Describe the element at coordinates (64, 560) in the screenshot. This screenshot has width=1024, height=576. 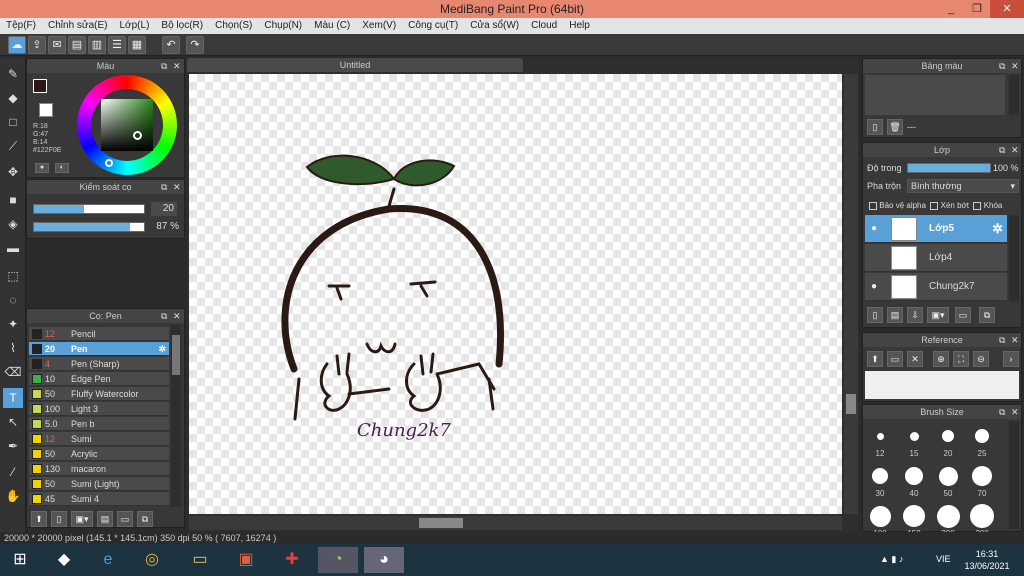
I see `bluestacks-icon: ◆` at that location.